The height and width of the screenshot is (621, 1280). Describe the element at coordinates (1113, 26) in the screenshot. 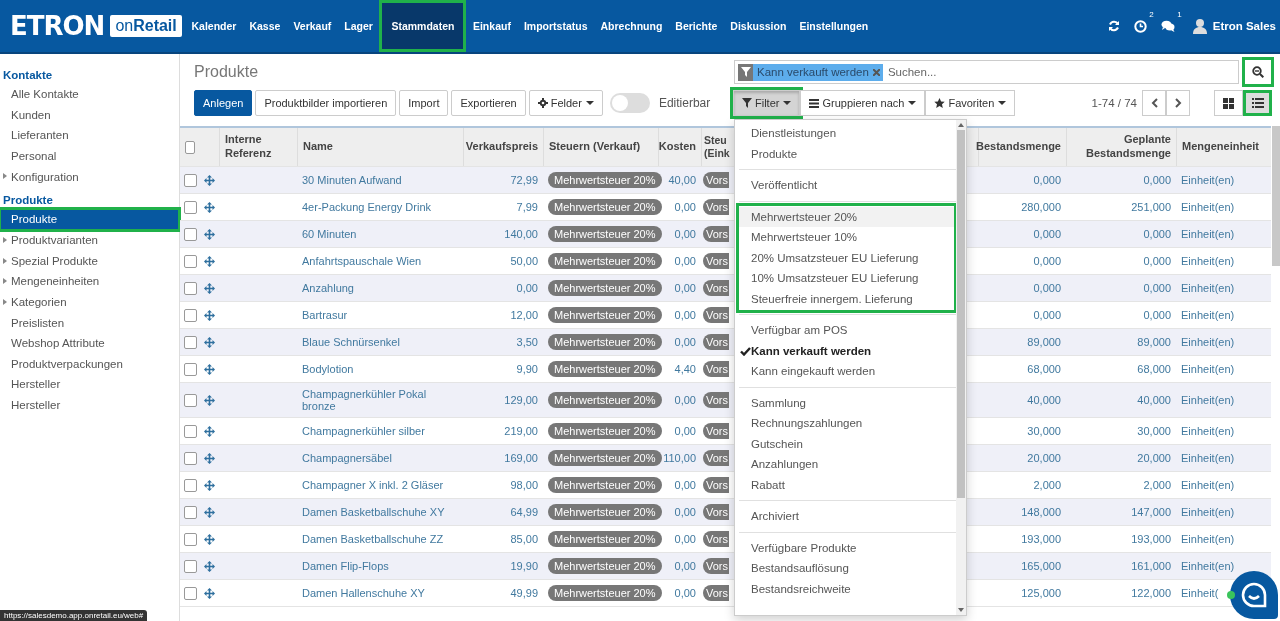

I see `systray-button` at that location.